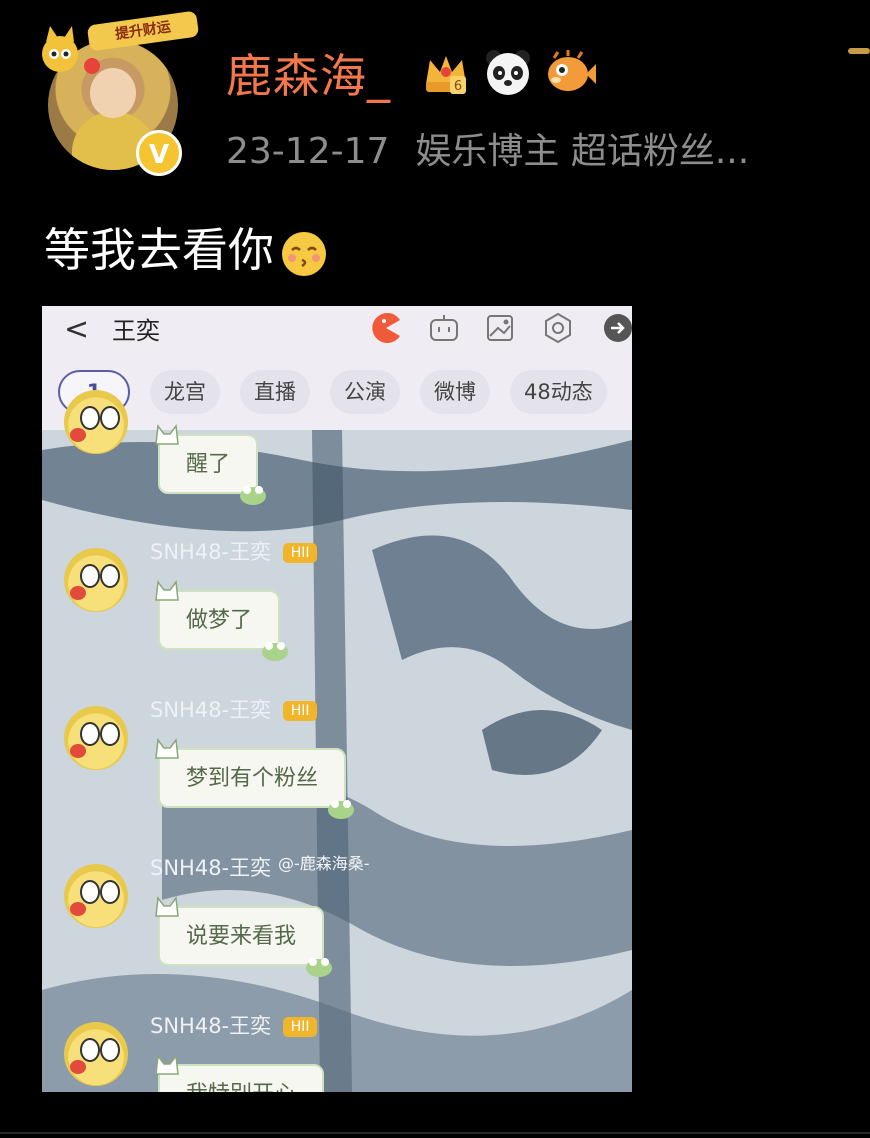 This screenshot has width=870, height=1138. Describe the element at coordinates (446, 72) in the screenshot. I see `crown-level-6-icon: 6` at that location.